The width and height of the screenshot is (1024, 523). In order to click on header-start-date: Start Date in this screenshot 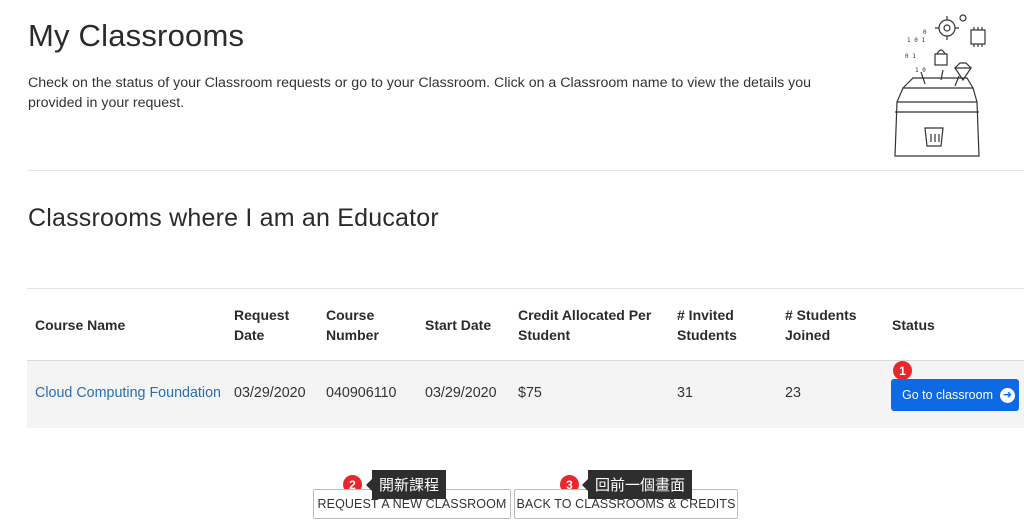, I will do `click(458, 325)`.